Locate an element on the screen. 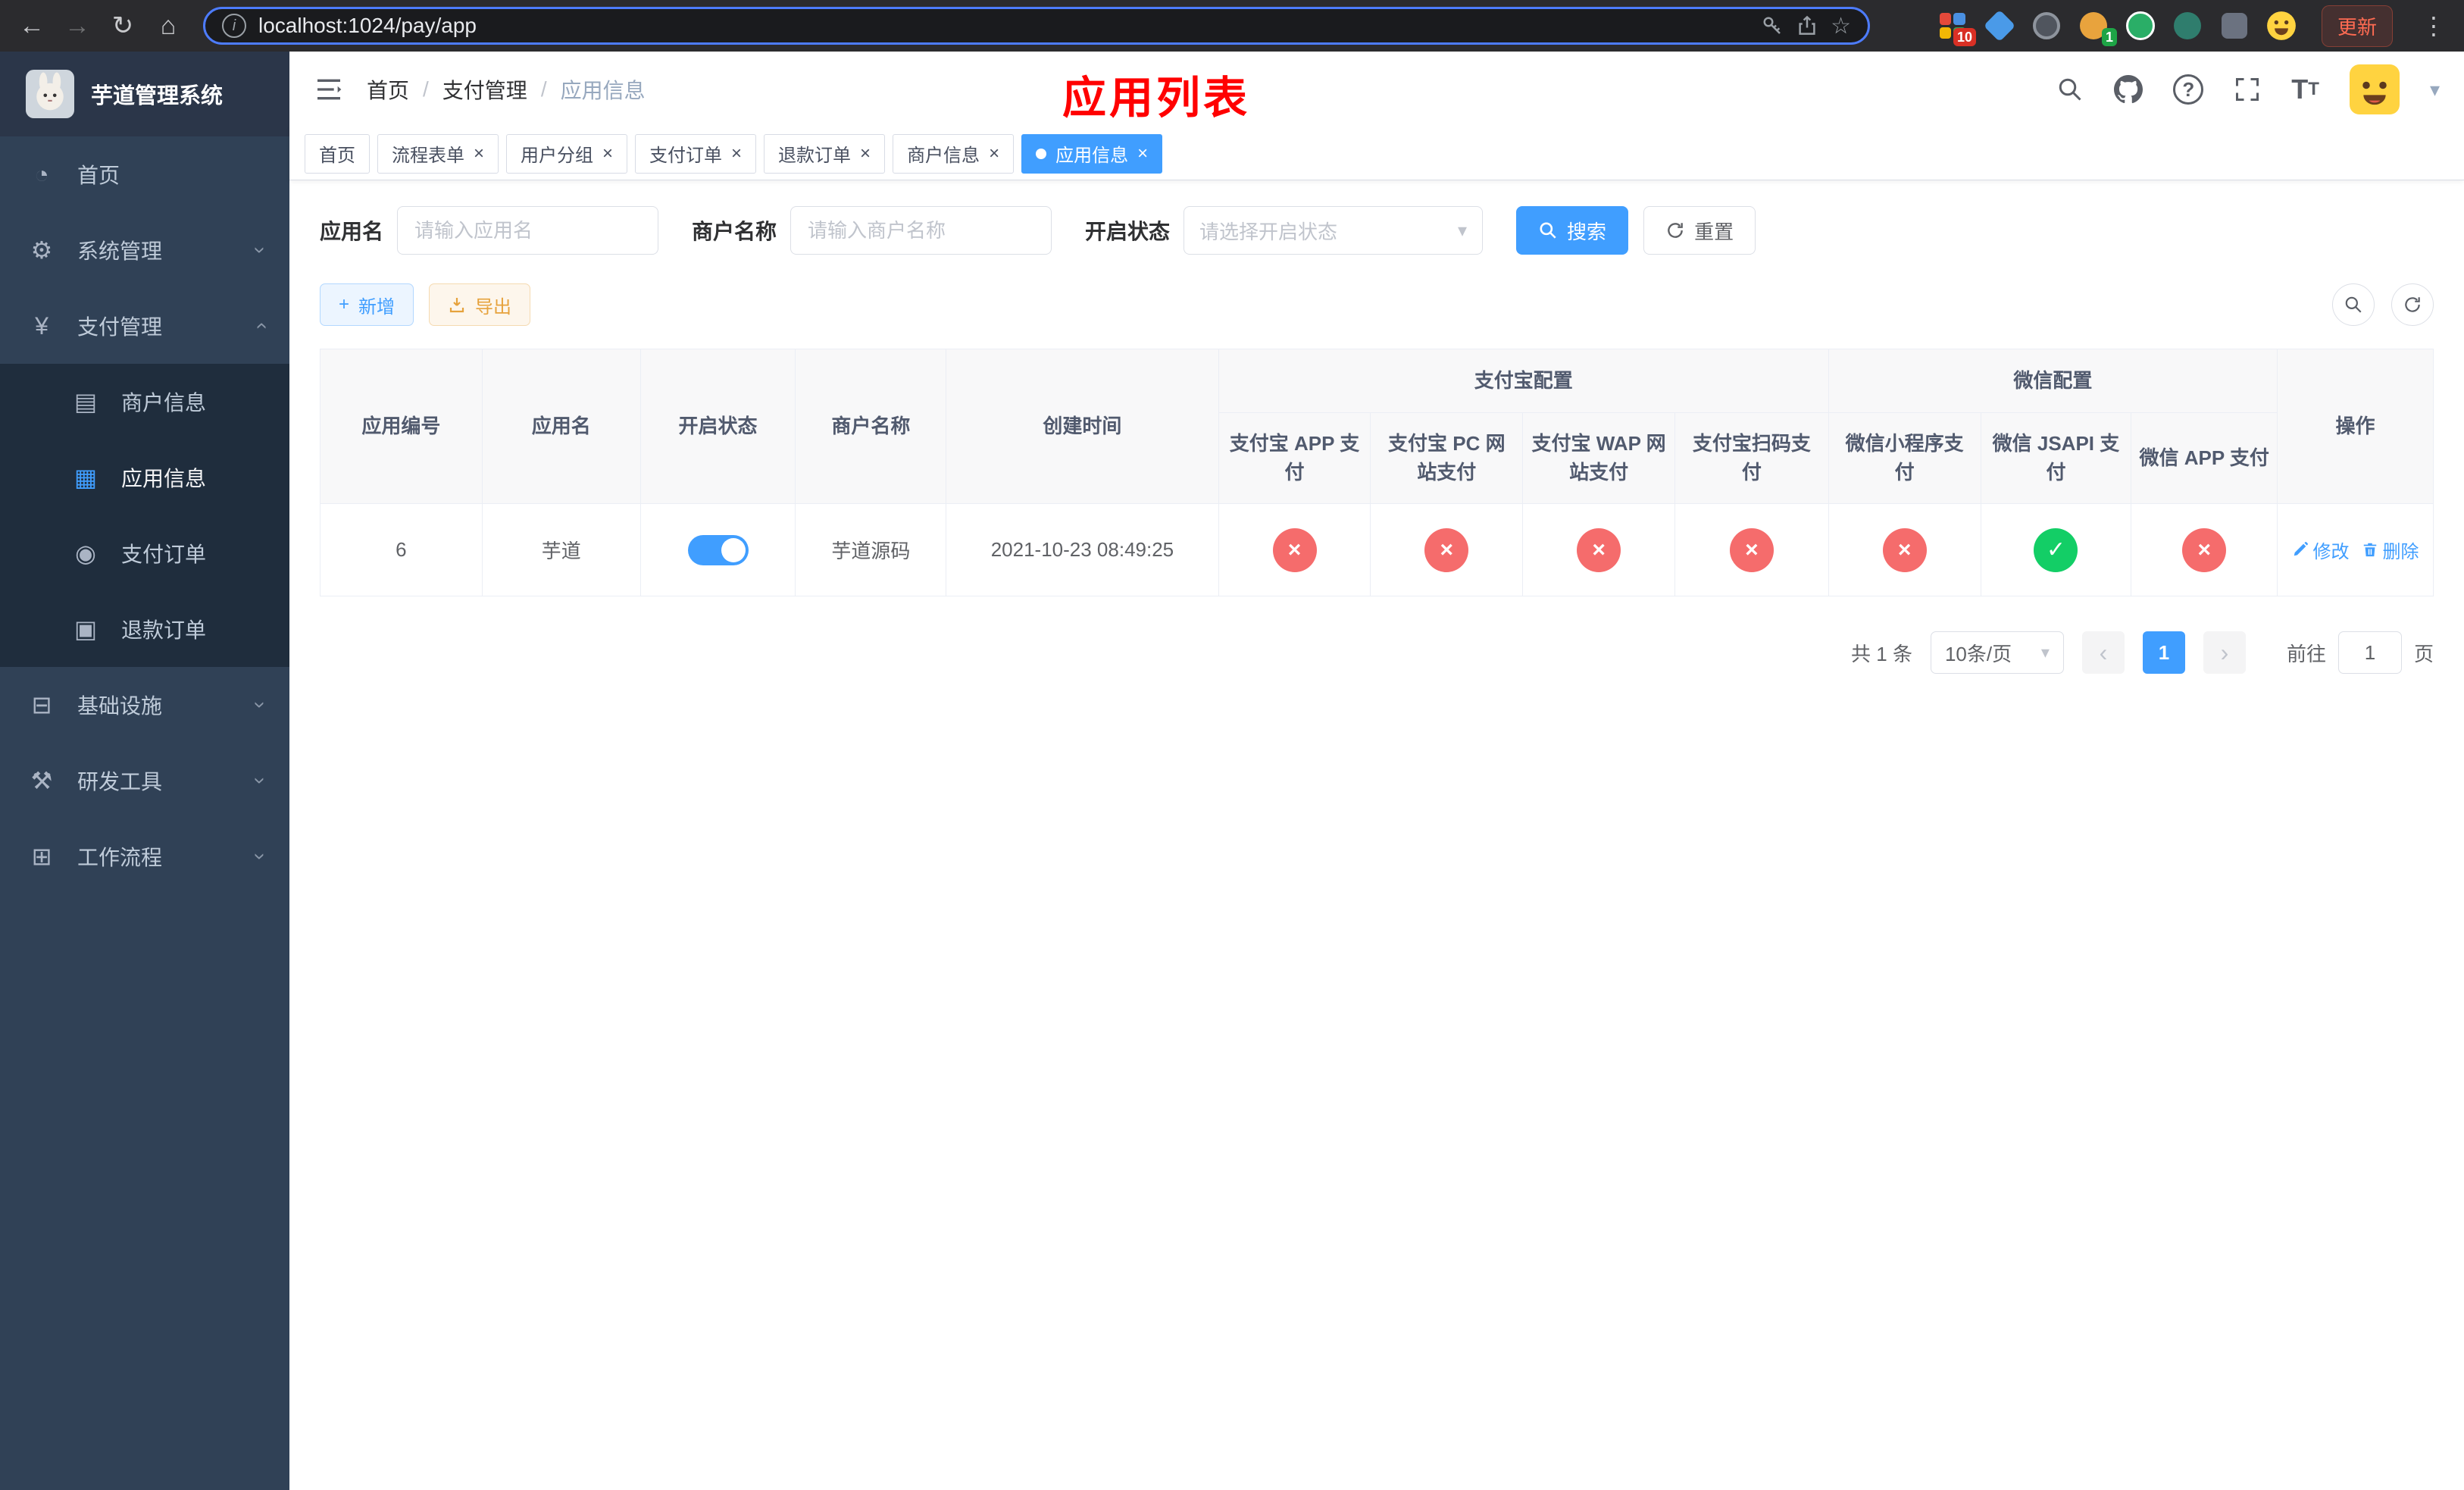  grid-icon: ▦ is located at coordinates (85, 477).